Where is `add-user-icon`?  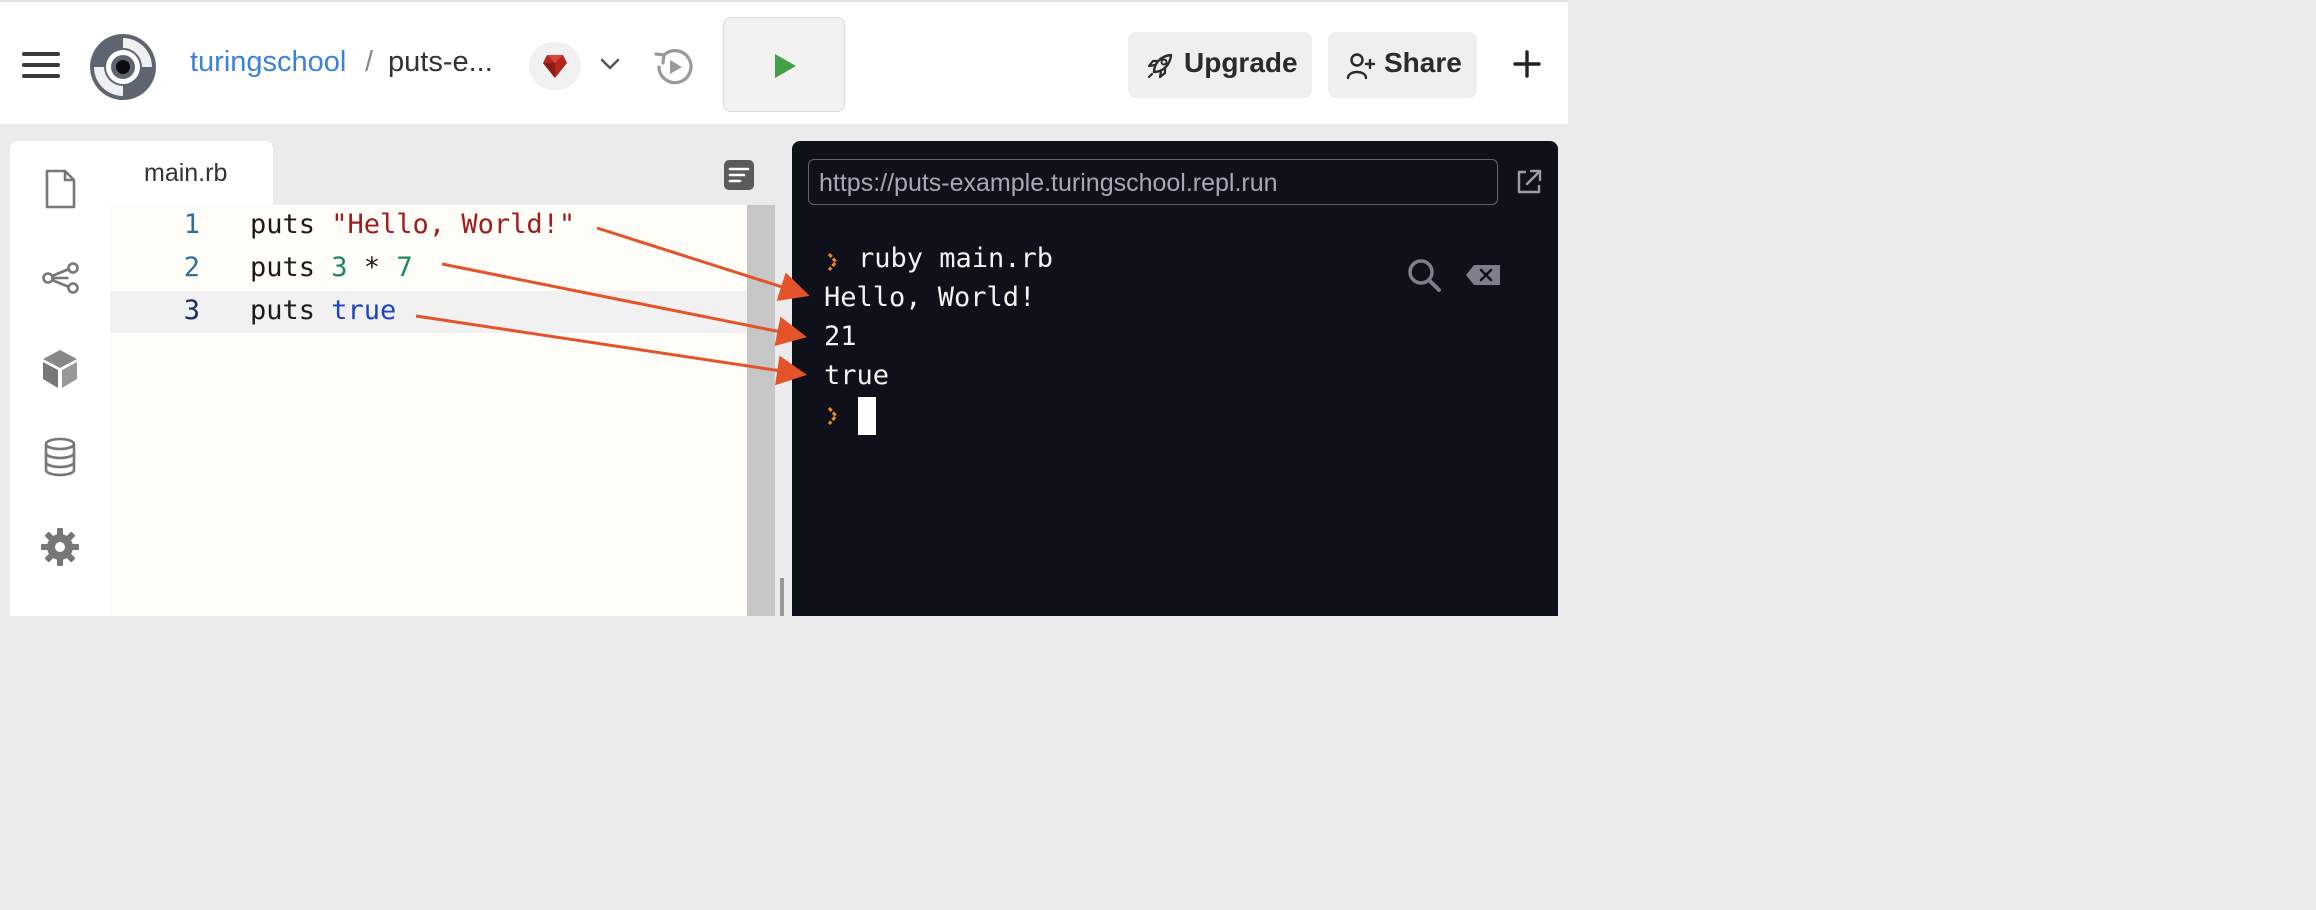 add-user-icon is located at coordinates (1361, 66).